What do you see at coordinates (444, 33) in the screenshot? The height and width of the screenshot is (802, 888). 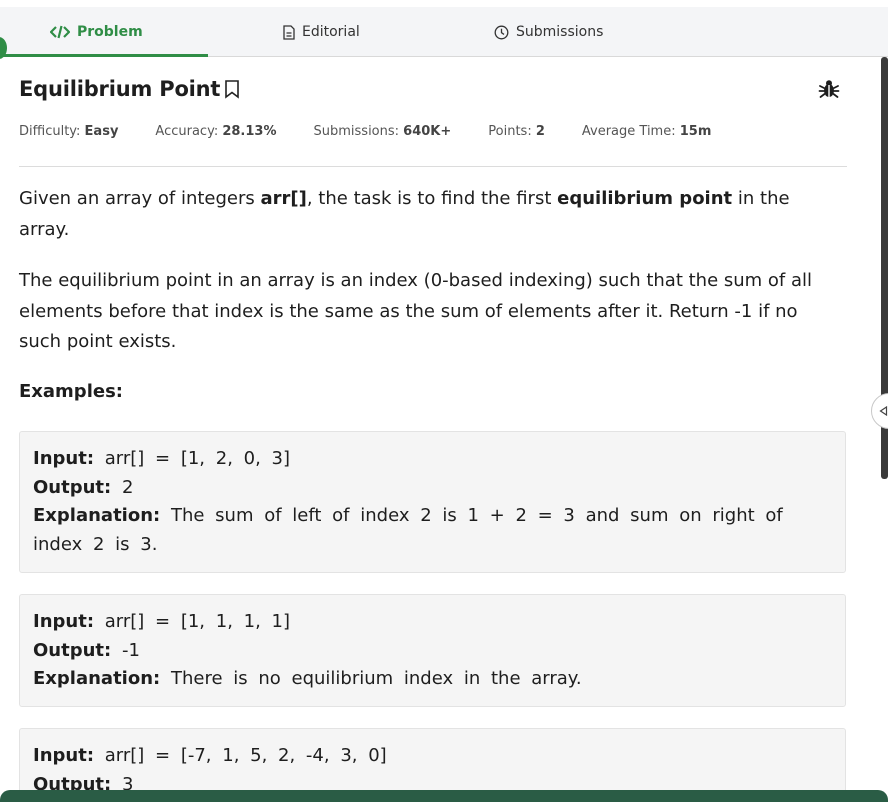 I see `tab-bar: Problem Editorial Submissions` at bounding box center [444, 33].